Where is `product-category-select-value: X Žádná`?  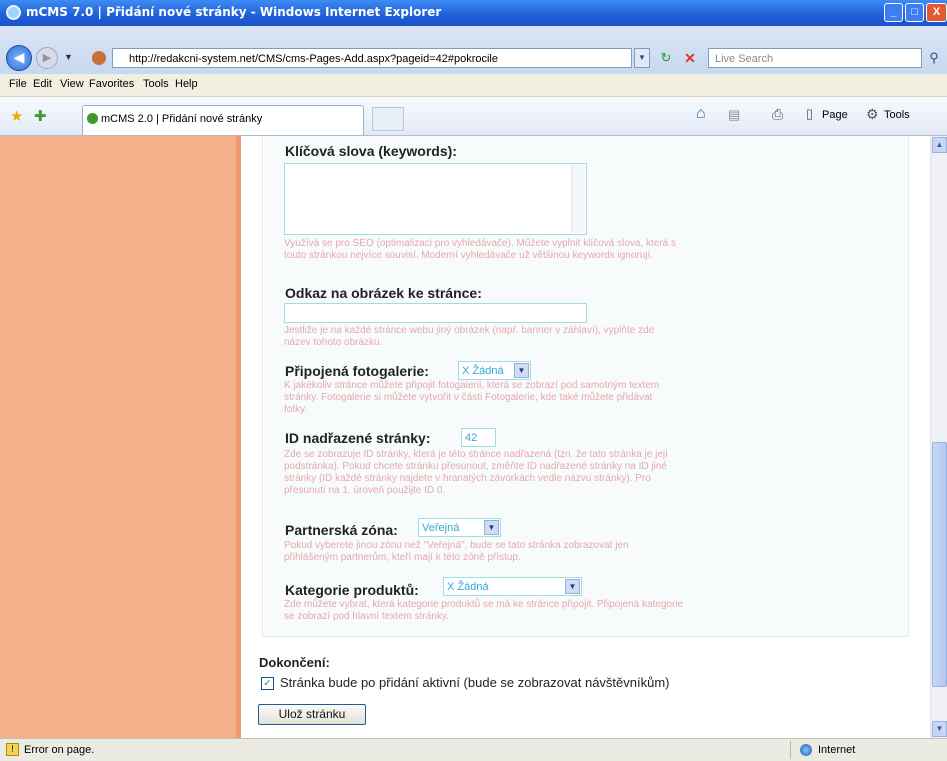
product-category-select-value: X Žádná is located at coordinates (468, 587).